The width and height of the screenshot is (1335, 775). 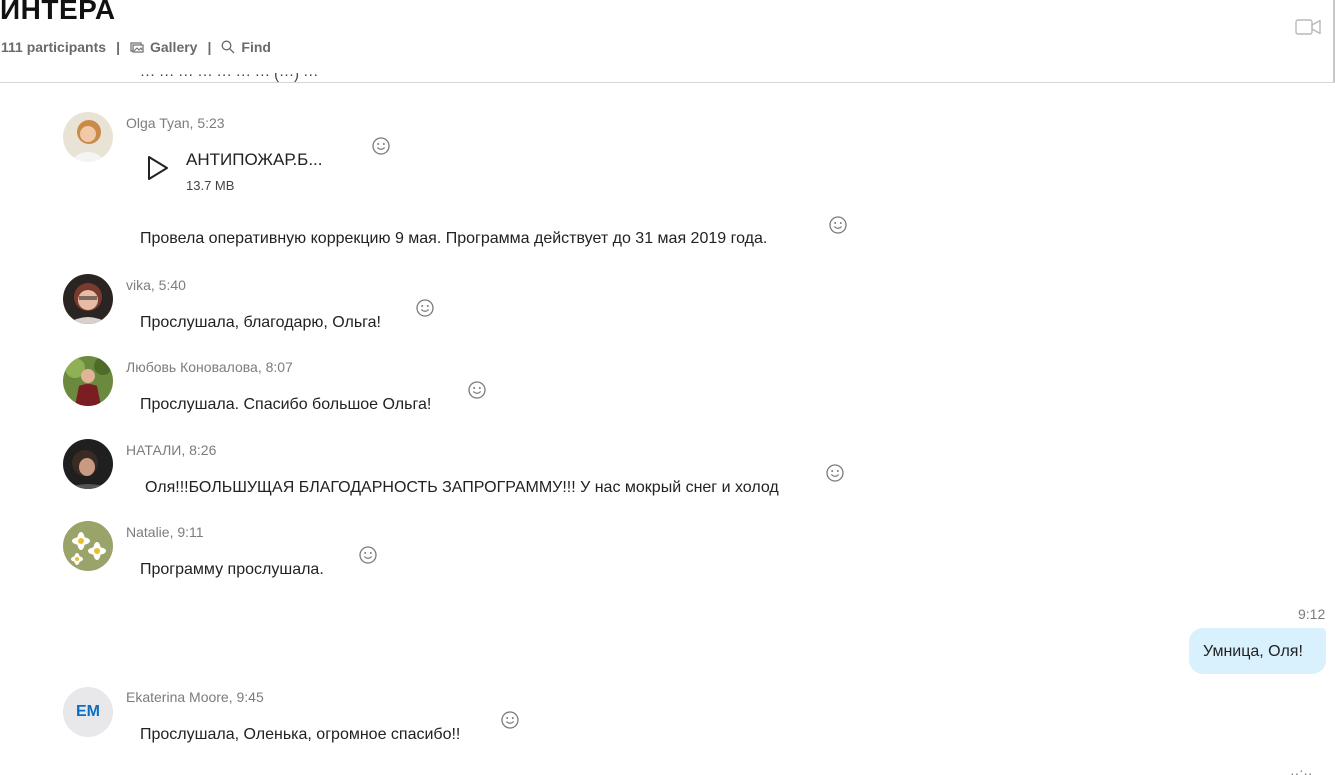 I want to click on gallery-icon, so click(x=137, y=47).